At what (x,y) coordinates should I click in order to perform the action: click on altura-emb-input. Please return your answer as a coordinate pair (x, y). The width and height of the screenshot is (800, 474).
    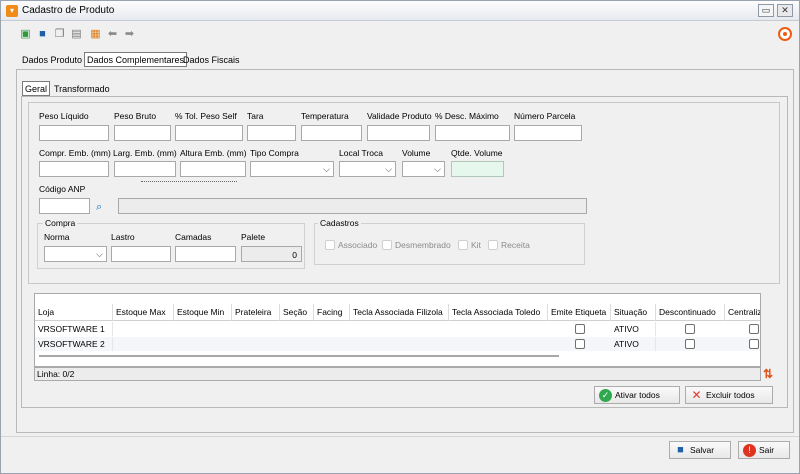
    Looking at the image, I should click on (213, 169).